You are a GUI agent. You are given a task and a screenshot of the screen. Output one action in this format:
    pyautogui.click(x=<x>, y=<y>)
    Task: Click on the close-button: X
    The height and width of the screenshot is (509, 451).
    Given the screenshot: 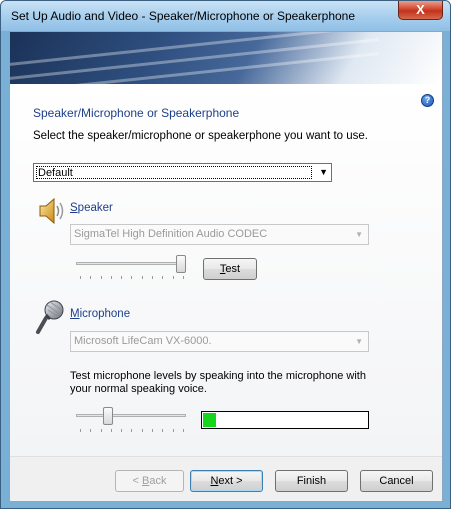 What is the action you would take?
    pyautogui.click(x=420, y=10)
    